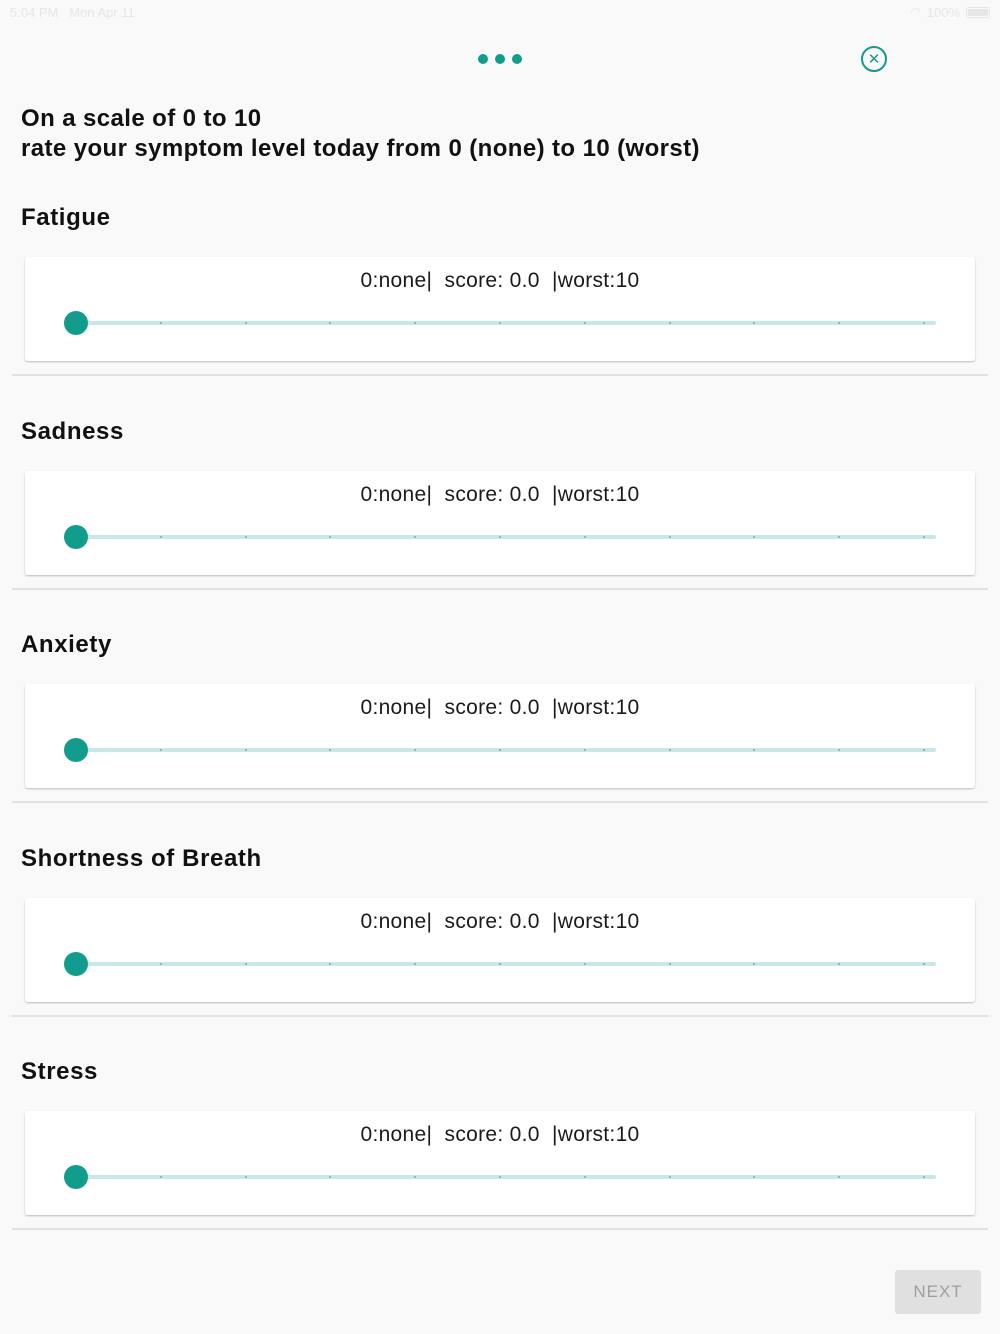 Image resolution: width=1000 pixels, height=1334 pixels. I want to click on symptom-title: Sadness, so click(72, 431).